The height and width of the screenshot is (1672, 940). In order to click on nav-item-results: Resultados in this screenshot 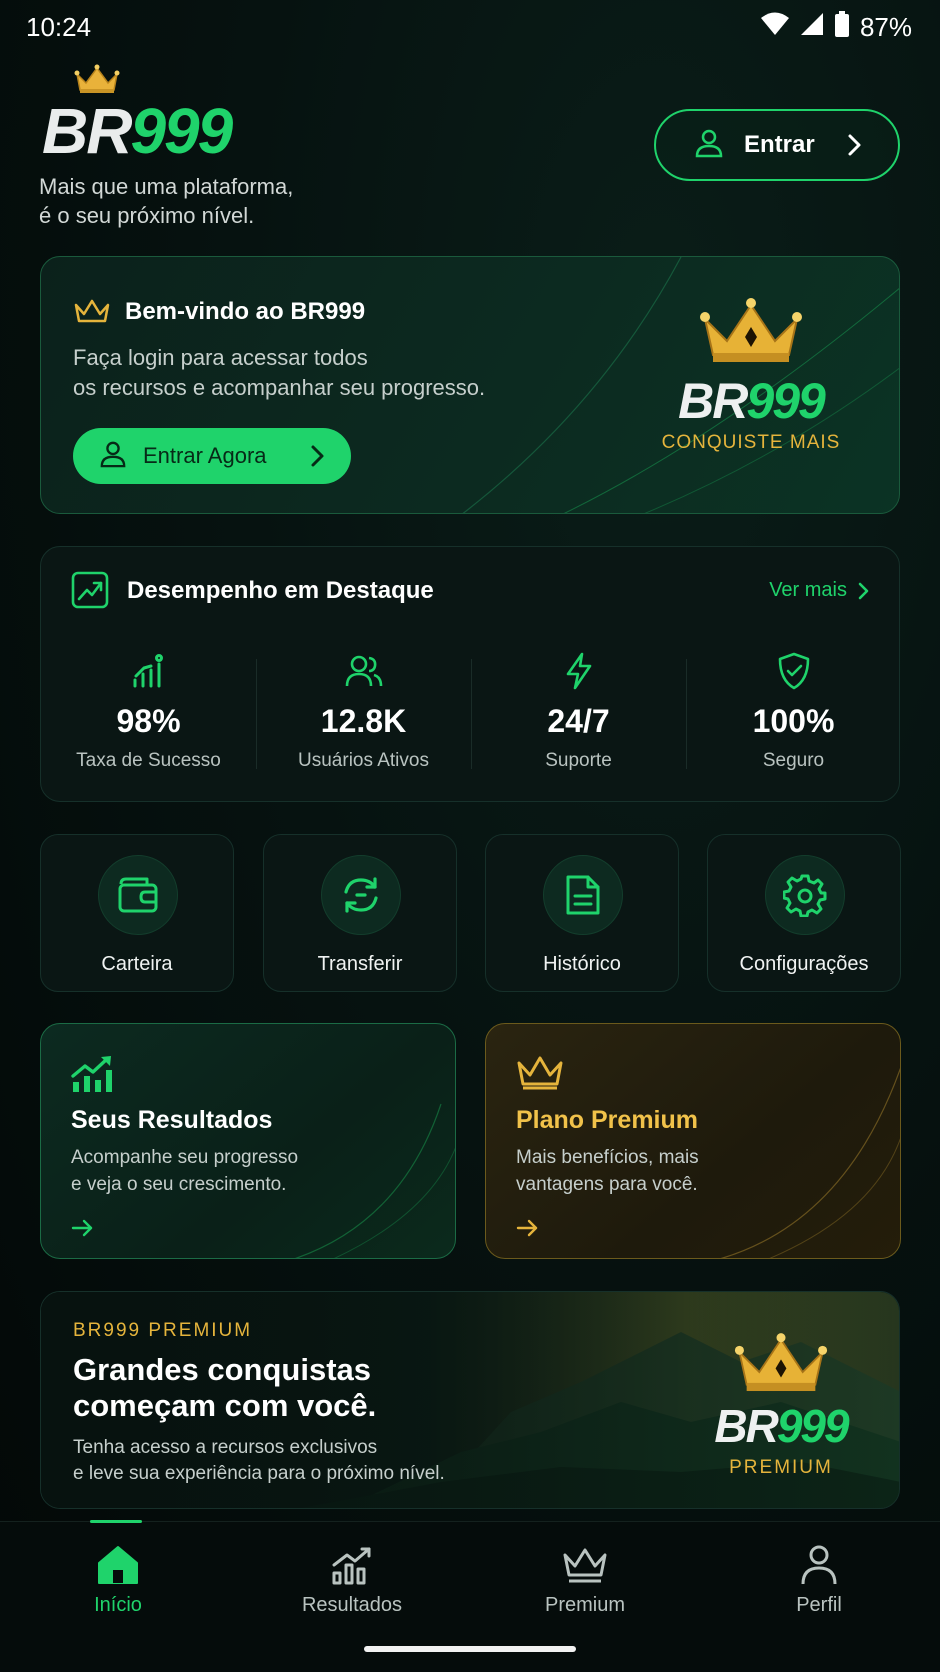, I will do `click(352, 1578)`.